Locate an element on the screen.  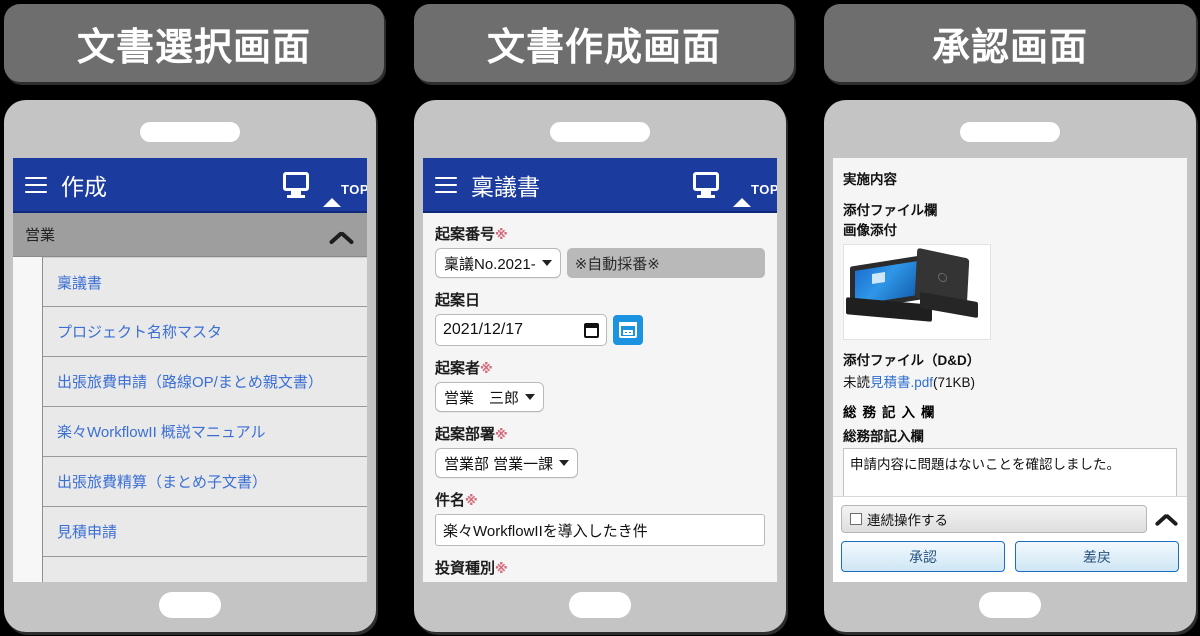
file-link: 見積書.pdf is located at coordinates (901, 382).